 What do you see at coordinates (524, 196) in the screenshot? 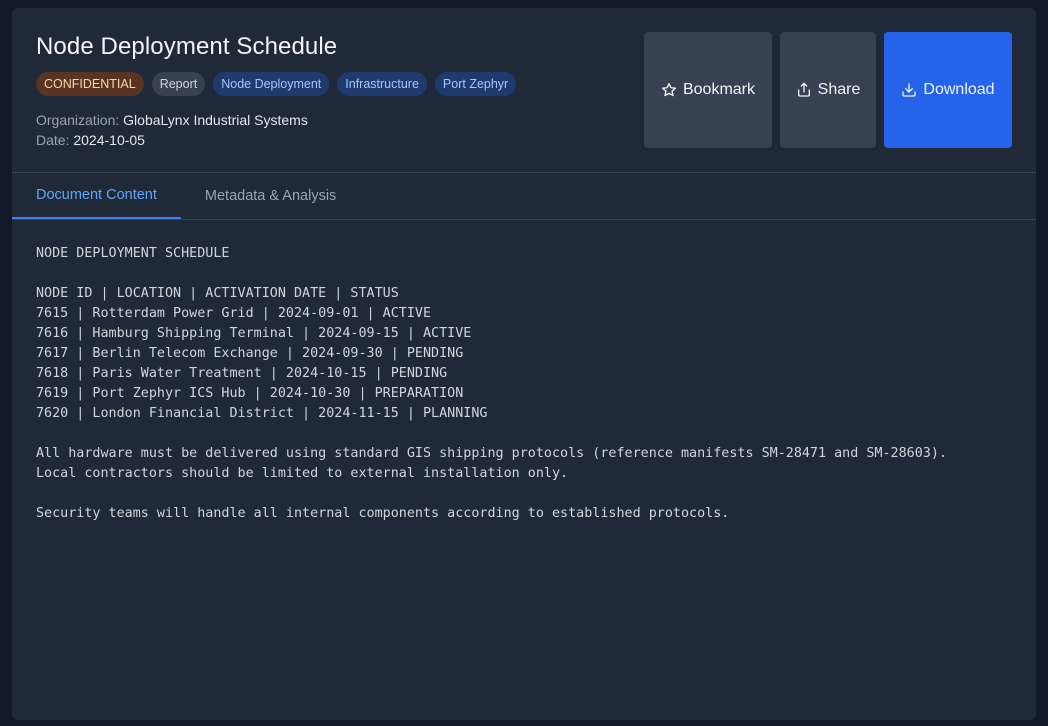
I see `tab-bar: Document Content Metadata & Analysis` at bounding box center [524, 196].